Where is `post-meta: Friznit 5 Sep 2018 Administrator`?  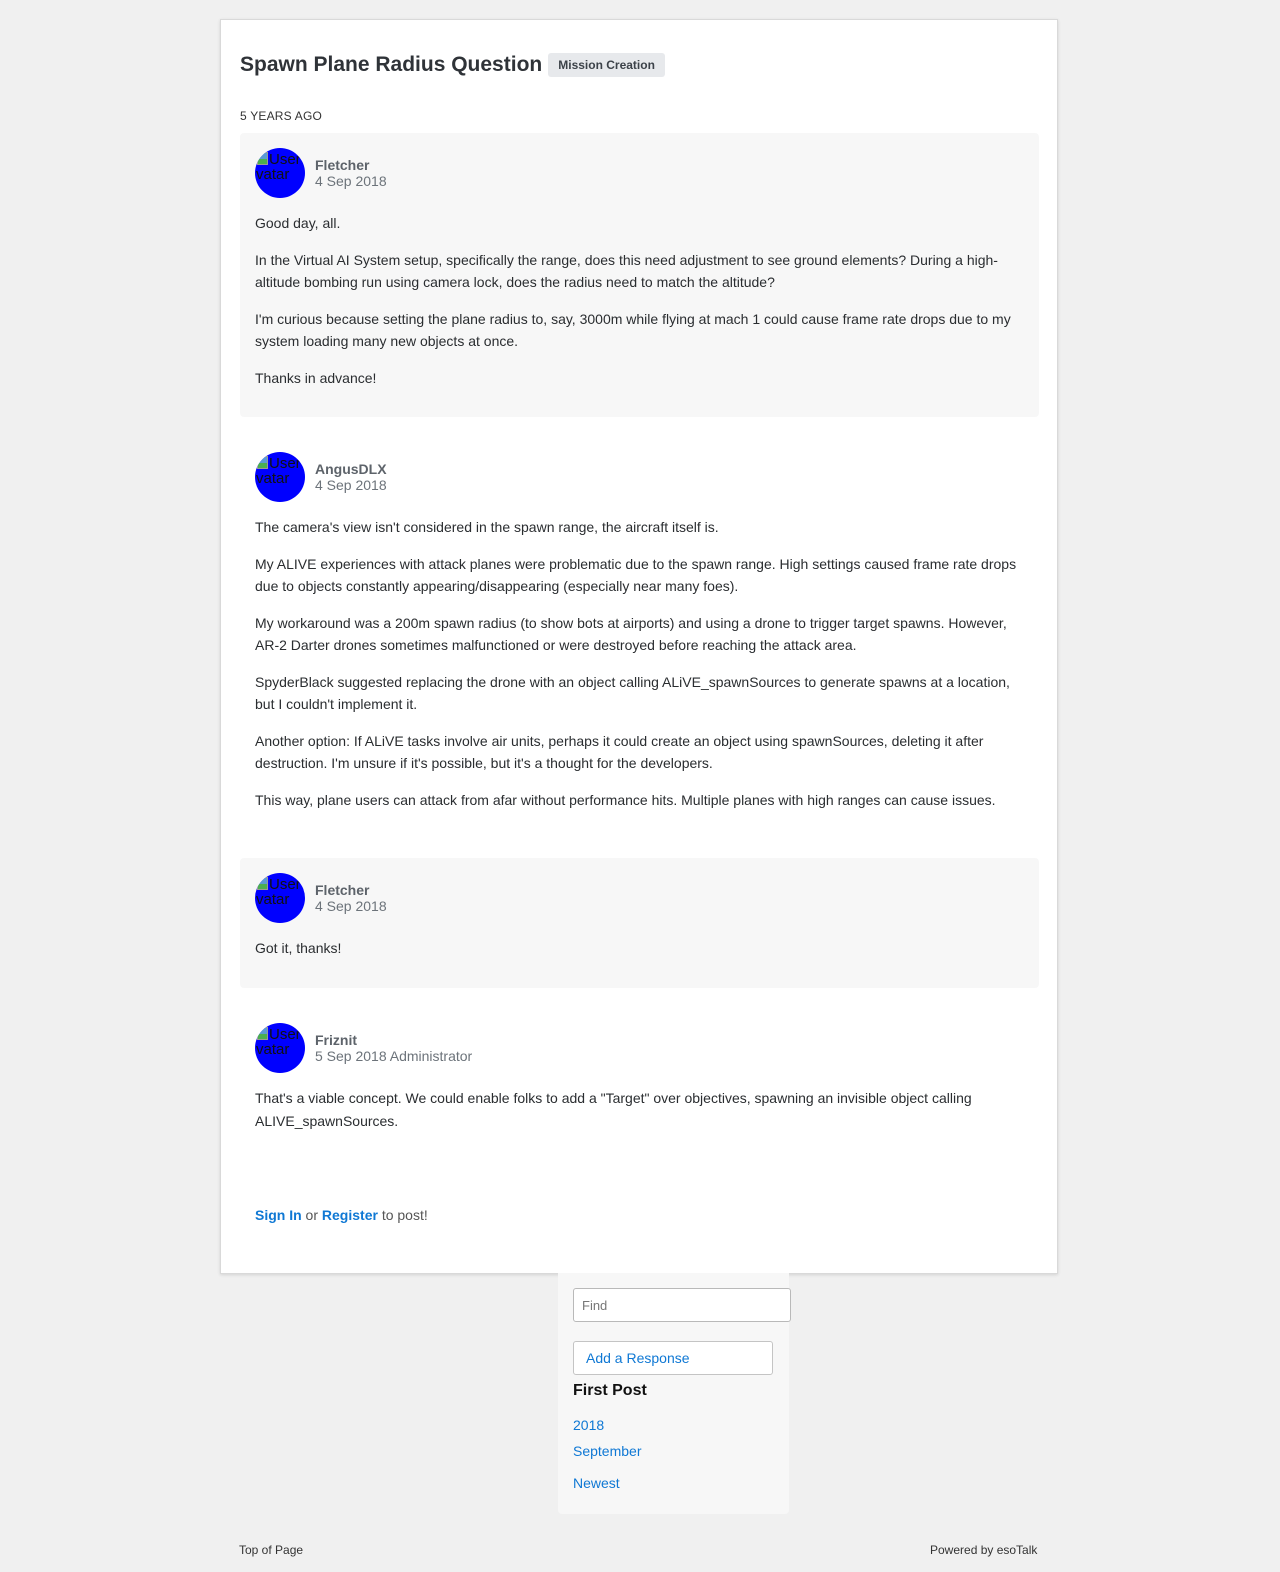
post-meta: Friznit 5 Sep 2018 Administrator is located at coordinates (393, 1048).